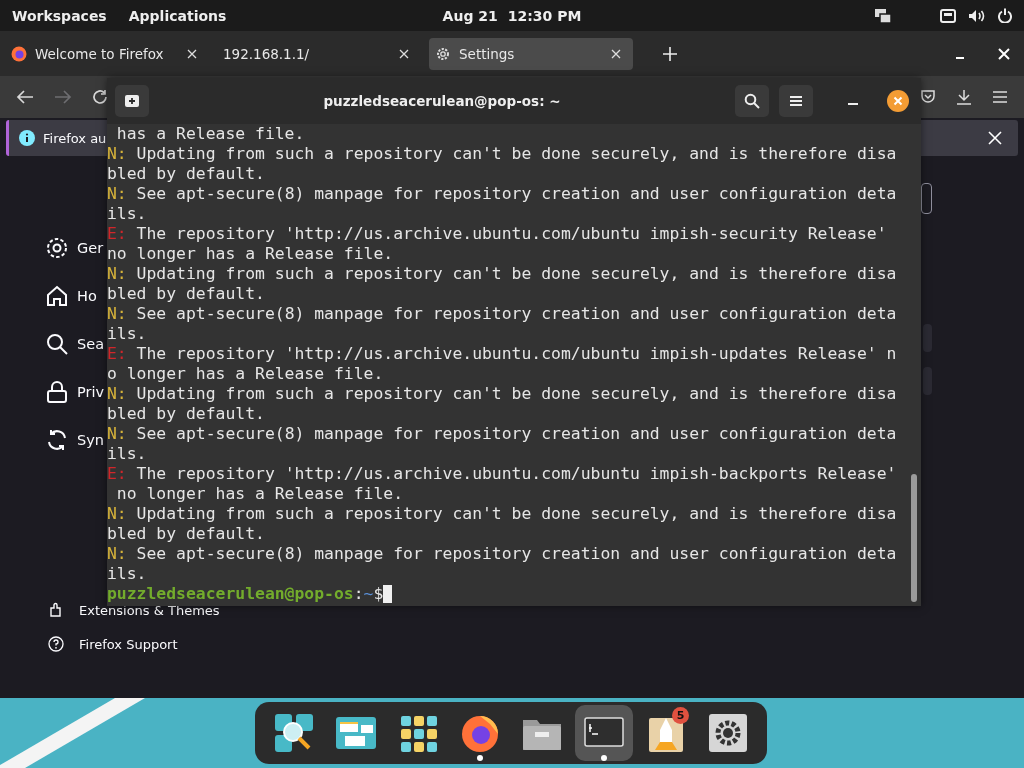 This screenshot has height=768, width=1024. What do you see at coordinates (914, 538) in the screenshot?
I see `scrollbar` at bounding box center [914, 538].